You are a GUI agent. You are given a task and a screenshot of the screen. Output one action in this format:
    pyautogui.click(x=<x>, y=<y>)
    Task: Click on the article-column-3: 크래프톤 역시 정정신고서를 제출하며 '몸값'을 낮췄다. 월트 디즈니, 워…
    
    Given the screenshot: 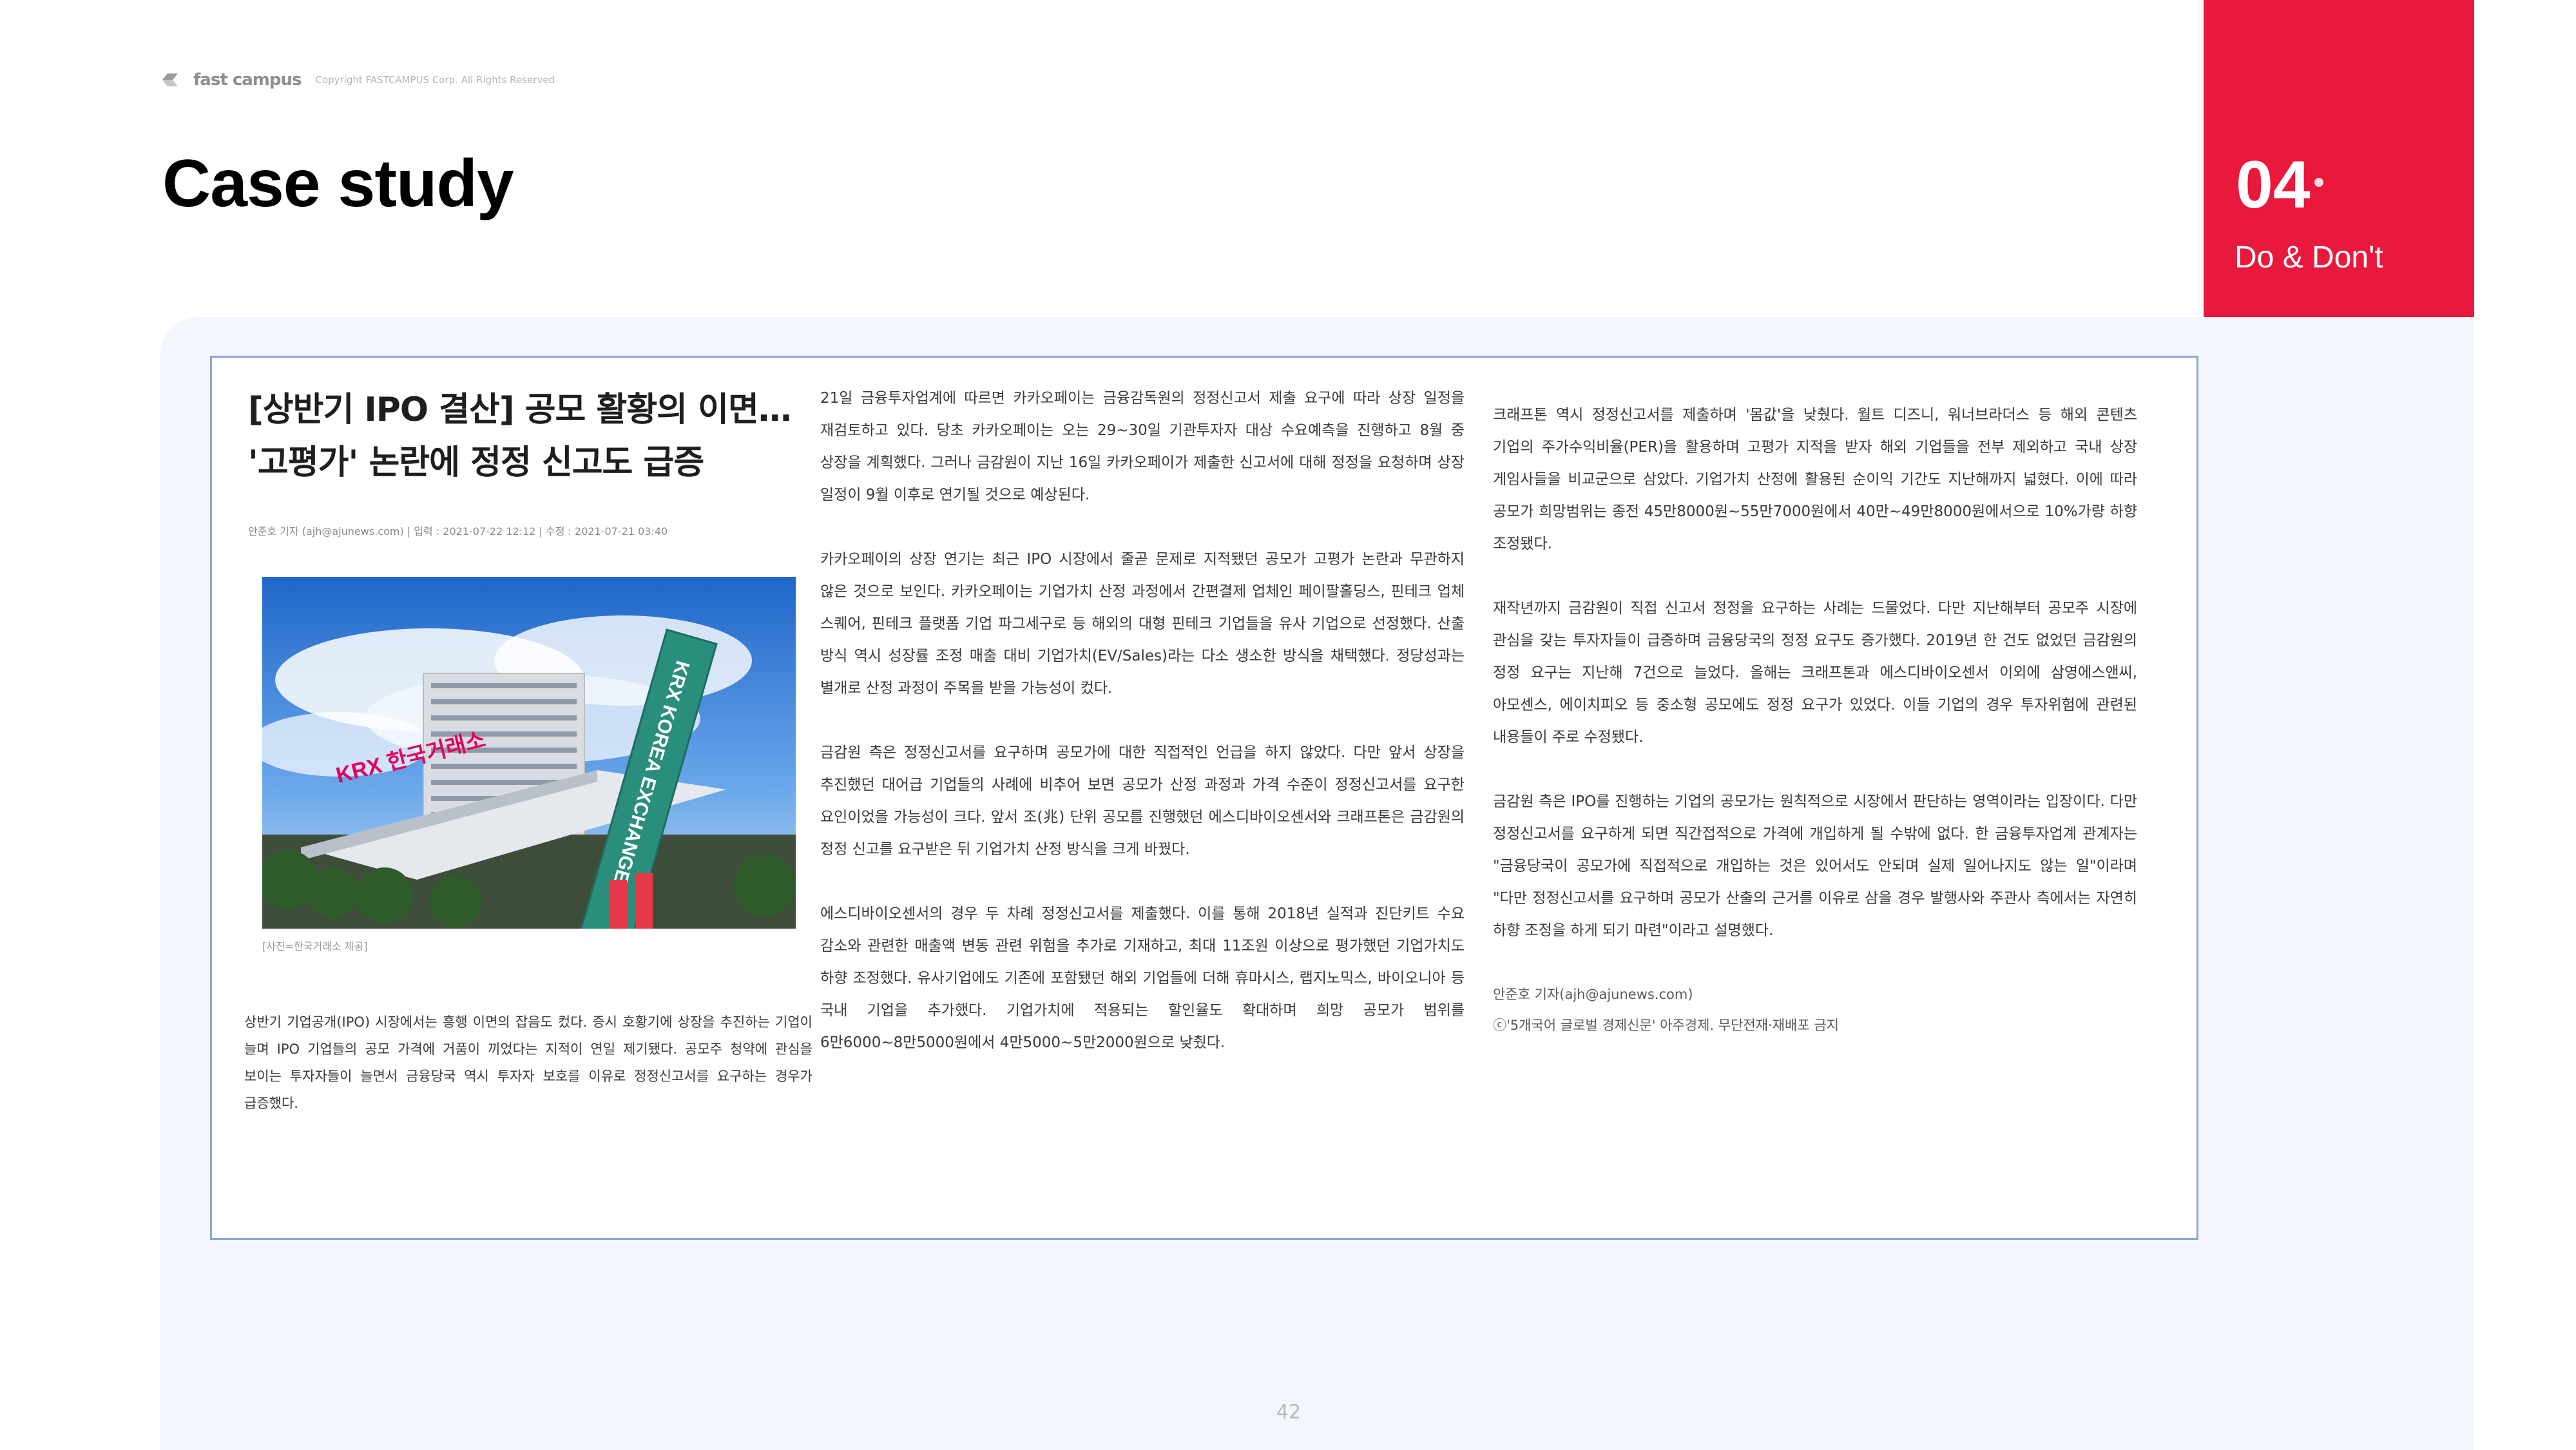 What is the action you would take?
    pyautogui.click(x=1815, y=720)
    